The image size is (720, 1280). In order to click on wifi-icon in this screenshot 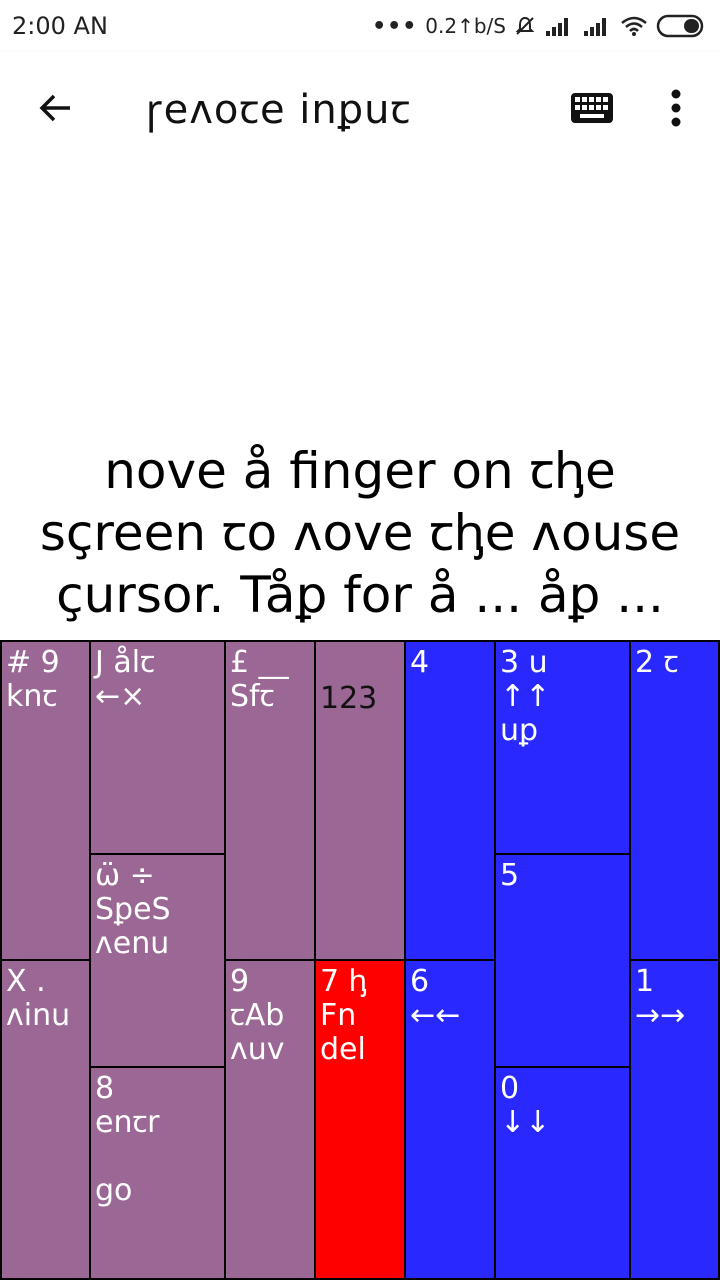, I will do `click(634, 26)`.